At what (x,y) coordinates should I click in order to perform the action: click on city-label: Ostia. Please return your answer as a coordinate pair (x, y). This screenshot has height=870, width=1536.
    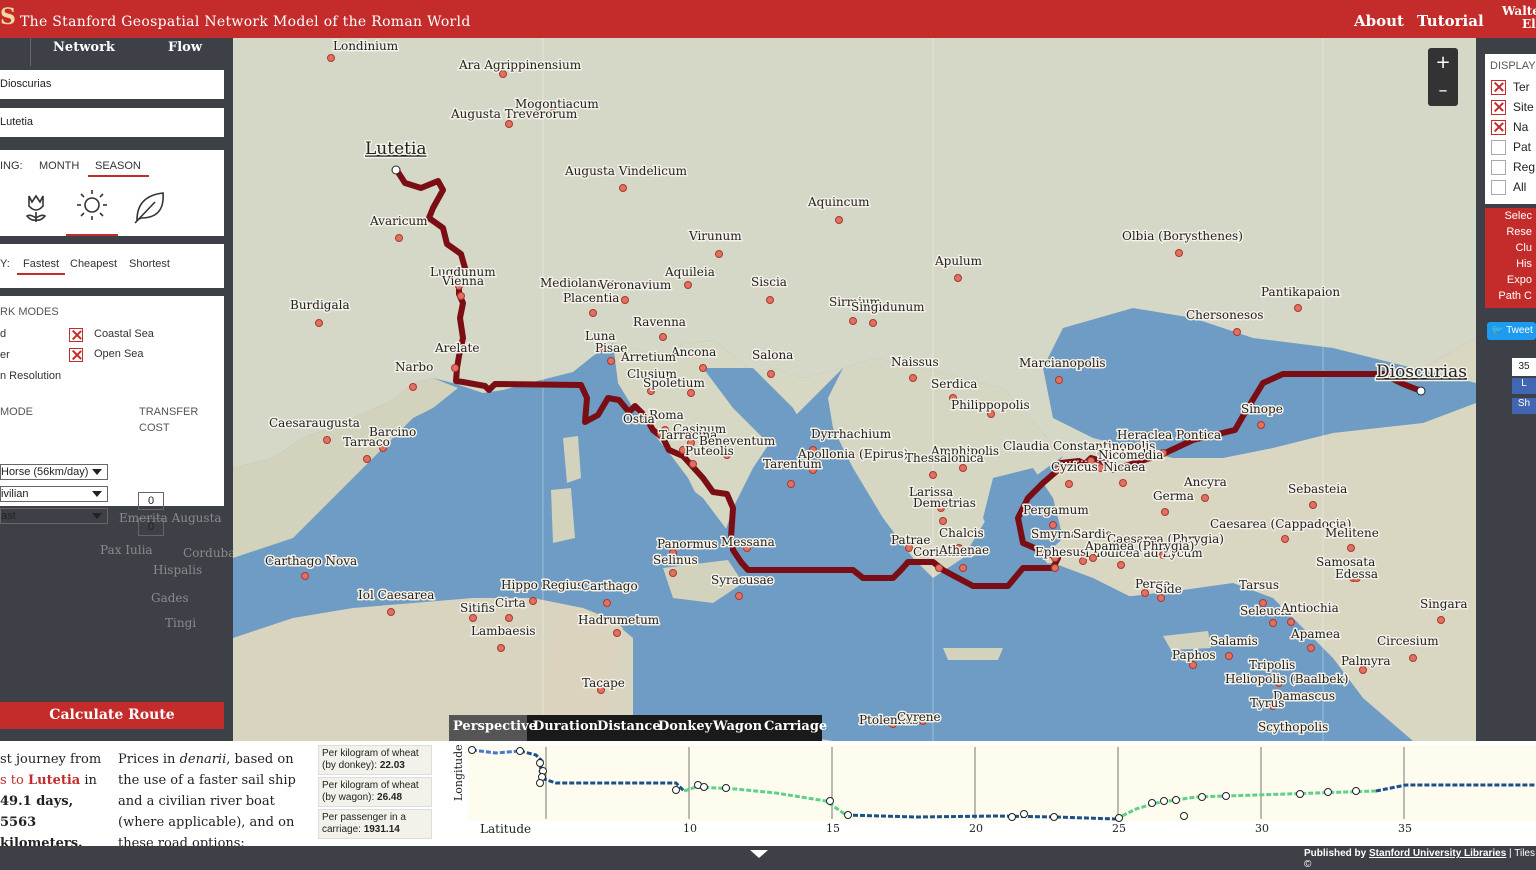
    Looking at the image, I should click on (639, 419).